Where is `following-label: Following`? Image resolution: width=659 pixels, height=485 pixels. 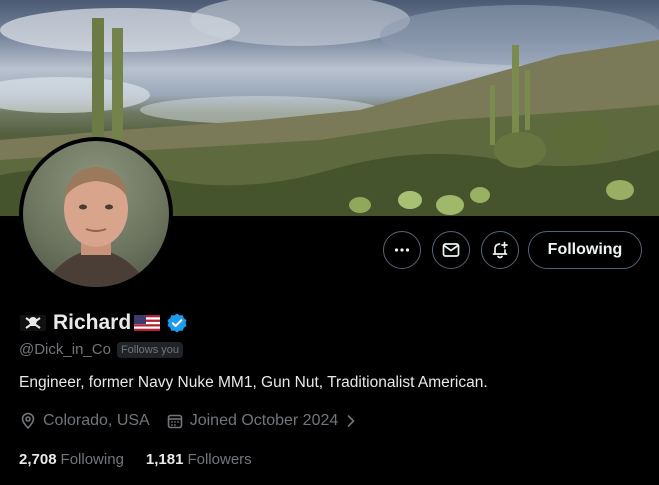 following-label: Following is located at coordinates (92, 459).